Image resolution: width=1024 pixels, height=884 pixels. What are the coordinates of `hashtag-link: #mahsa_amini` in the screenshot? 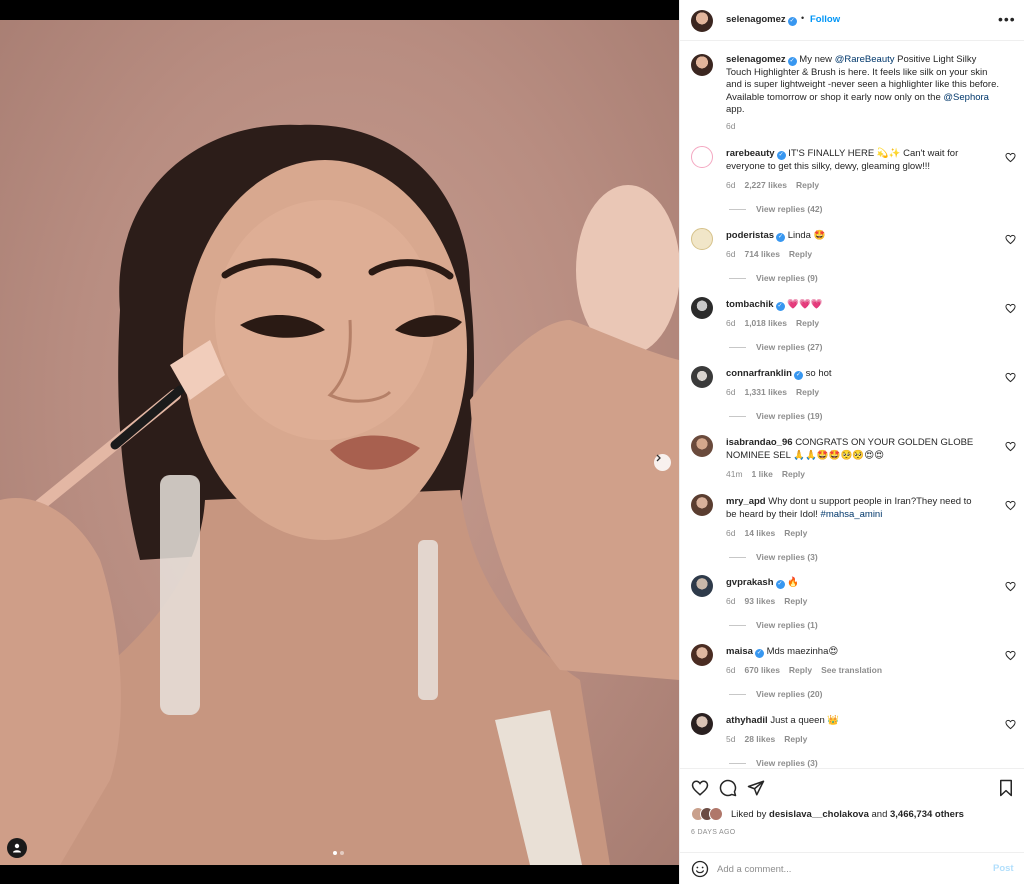 It's located at (852, 514).